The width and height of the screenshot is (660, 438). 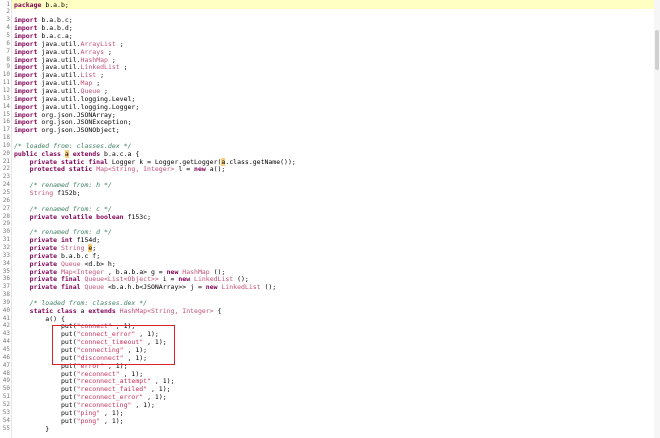 I want to click on code-token: "reconnect_attempt", so click(x=115, y=381).